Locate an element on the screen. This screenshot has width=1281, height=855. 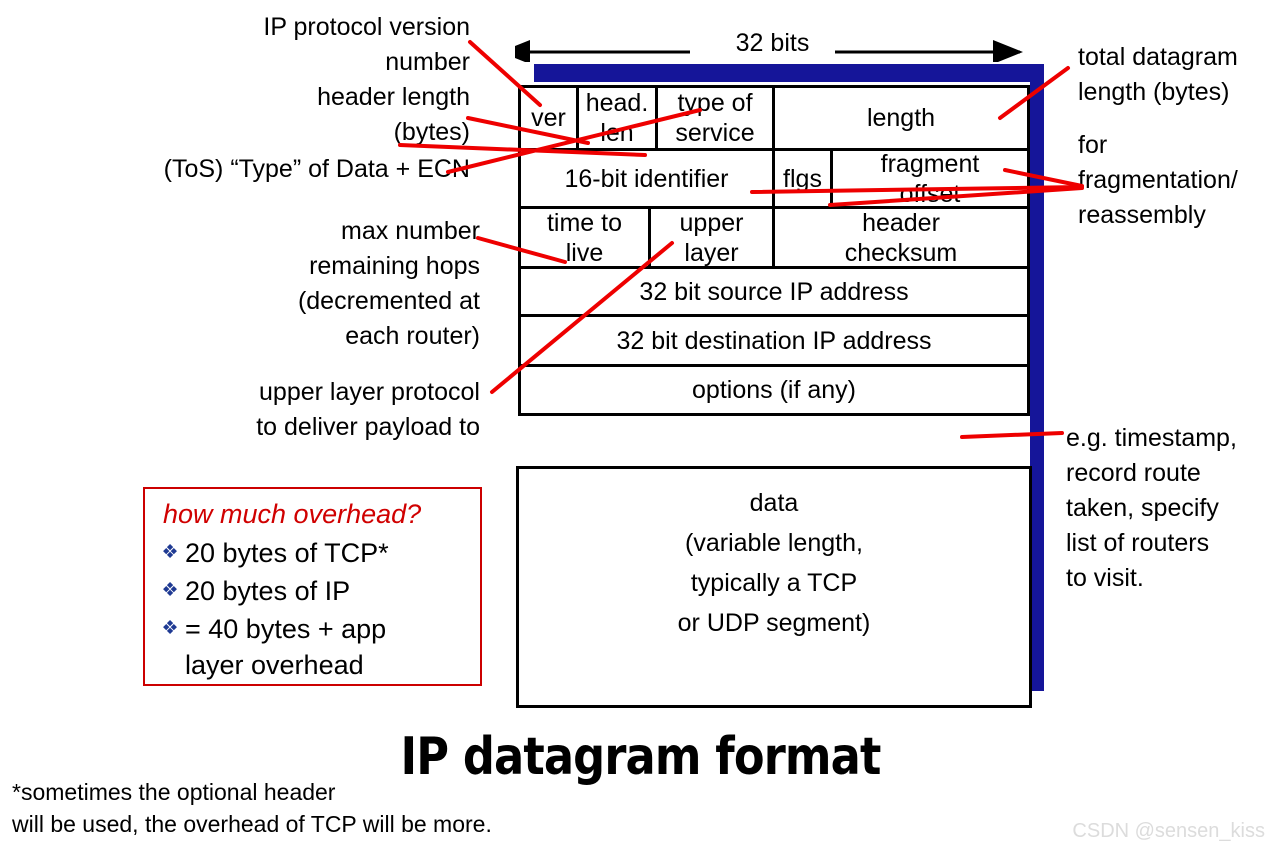
field-version: ver is located at coordinates (550, 118).